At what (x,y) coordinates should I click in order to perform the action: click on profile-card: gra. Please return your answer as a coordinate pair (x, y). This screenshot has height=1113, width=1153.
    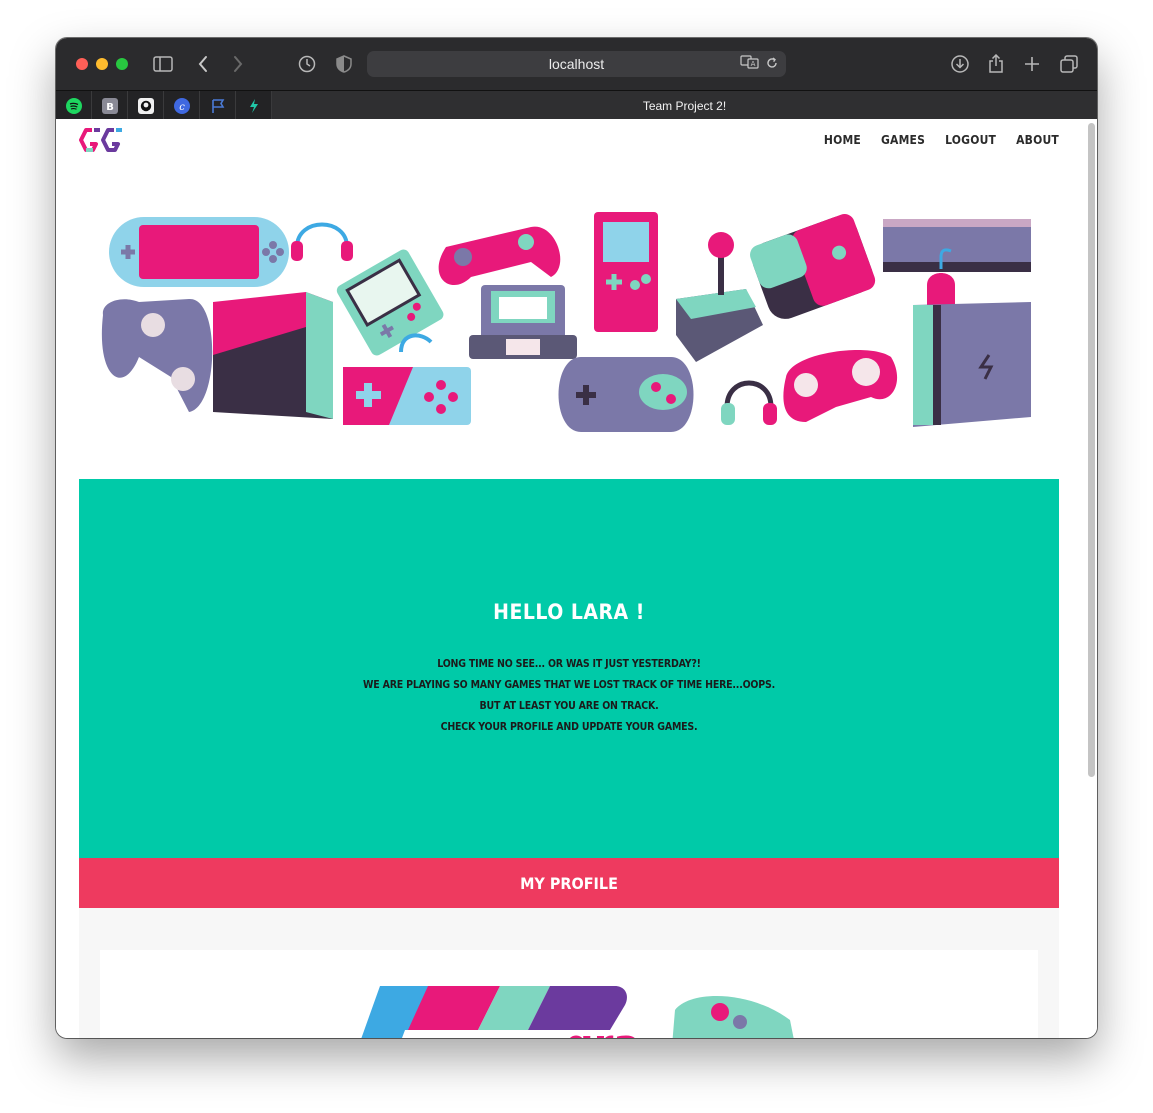
    Looking at the image, I should click on (569, 994).